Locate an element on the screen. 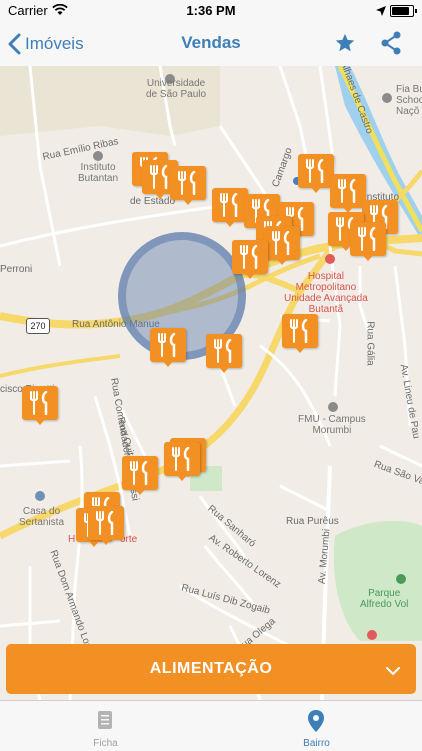 This screenshot has width=422, height=751. share-icon is located at coordinates (391, 45).